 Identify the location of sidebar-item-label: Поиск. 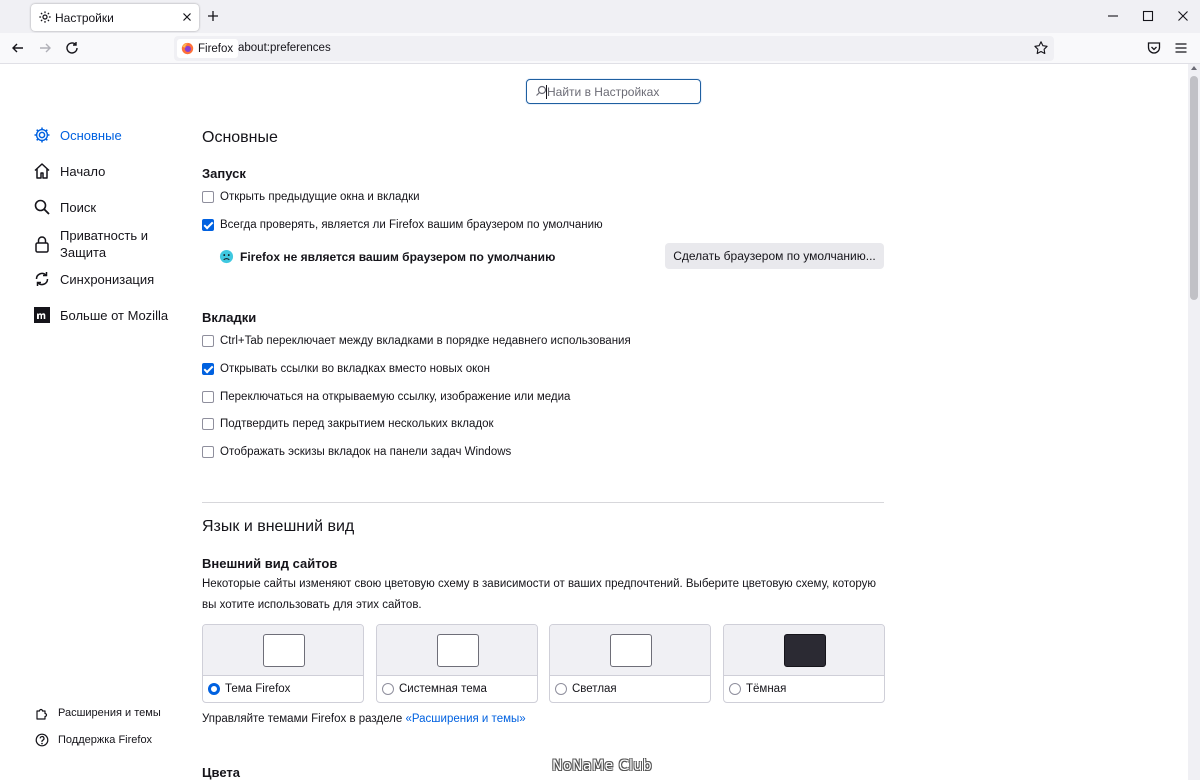
(78, 207).